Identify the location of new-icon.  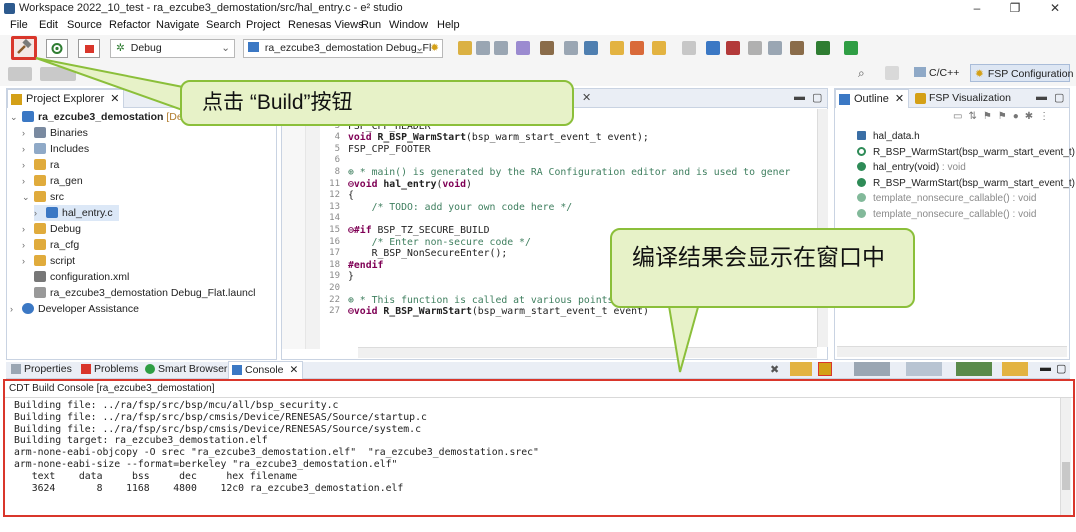
(465, 48).